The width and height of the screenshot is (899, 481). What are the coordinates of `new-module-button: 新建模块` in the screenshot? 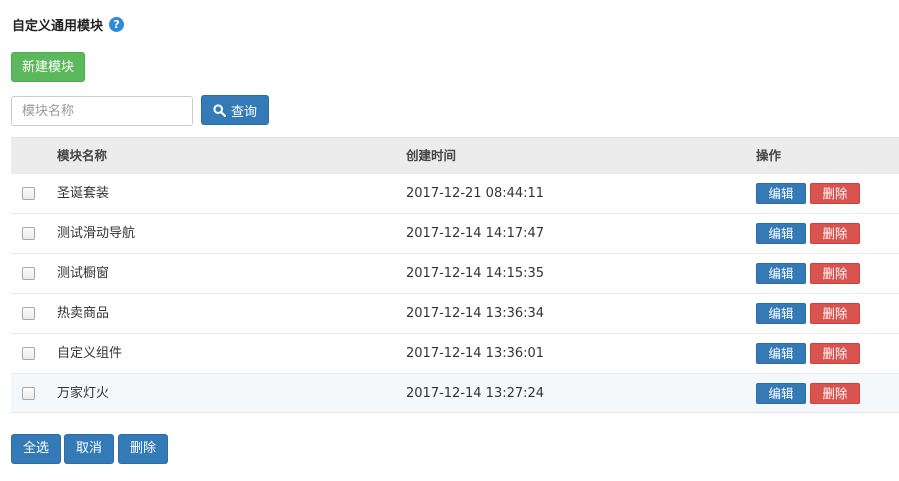 It's located at (48, 67).